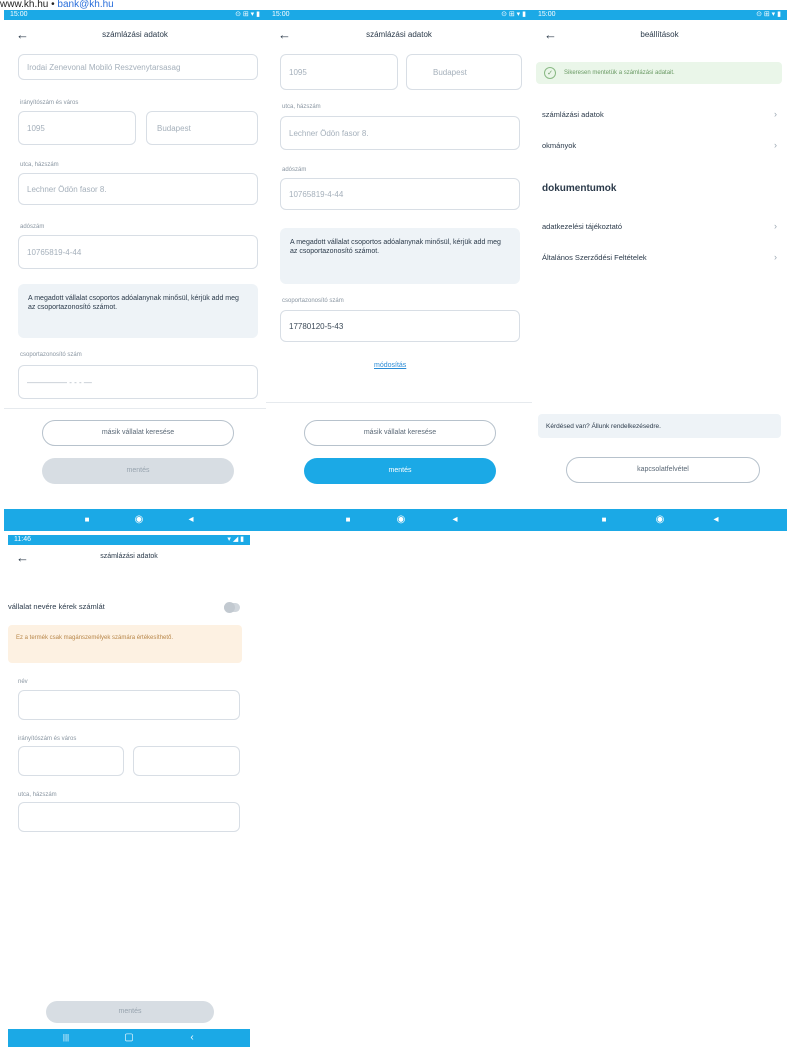  What do you see at coordinates (192, 1038) in the screenshot?
I see `back-icon: ‹` at bounding box center [192, 1038].